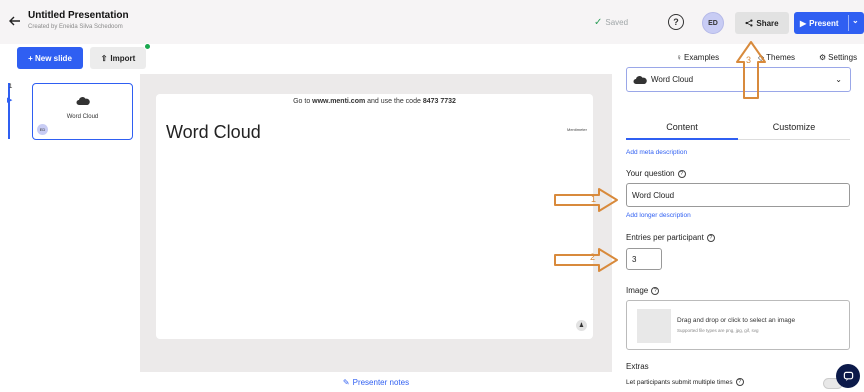 Image resolution: width=864 pixels, height=392 pixels. I want to click on upload-icon: ⇧, so click(104, 58).